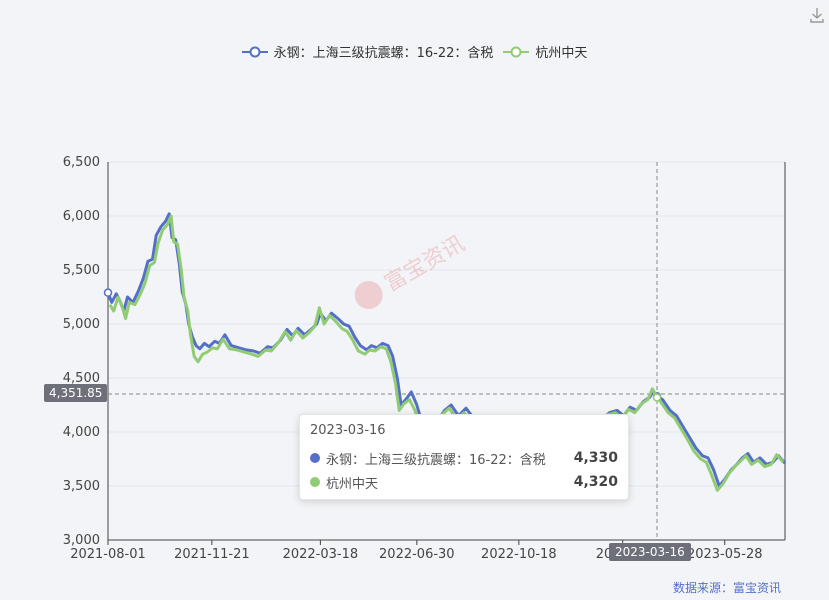 The height and width of the screenshot is (600, 829). What do you see at coordinates (595, 482) in the screenshot?
I see `tooltip-value: 4,320` at bounding box center [595, 482].